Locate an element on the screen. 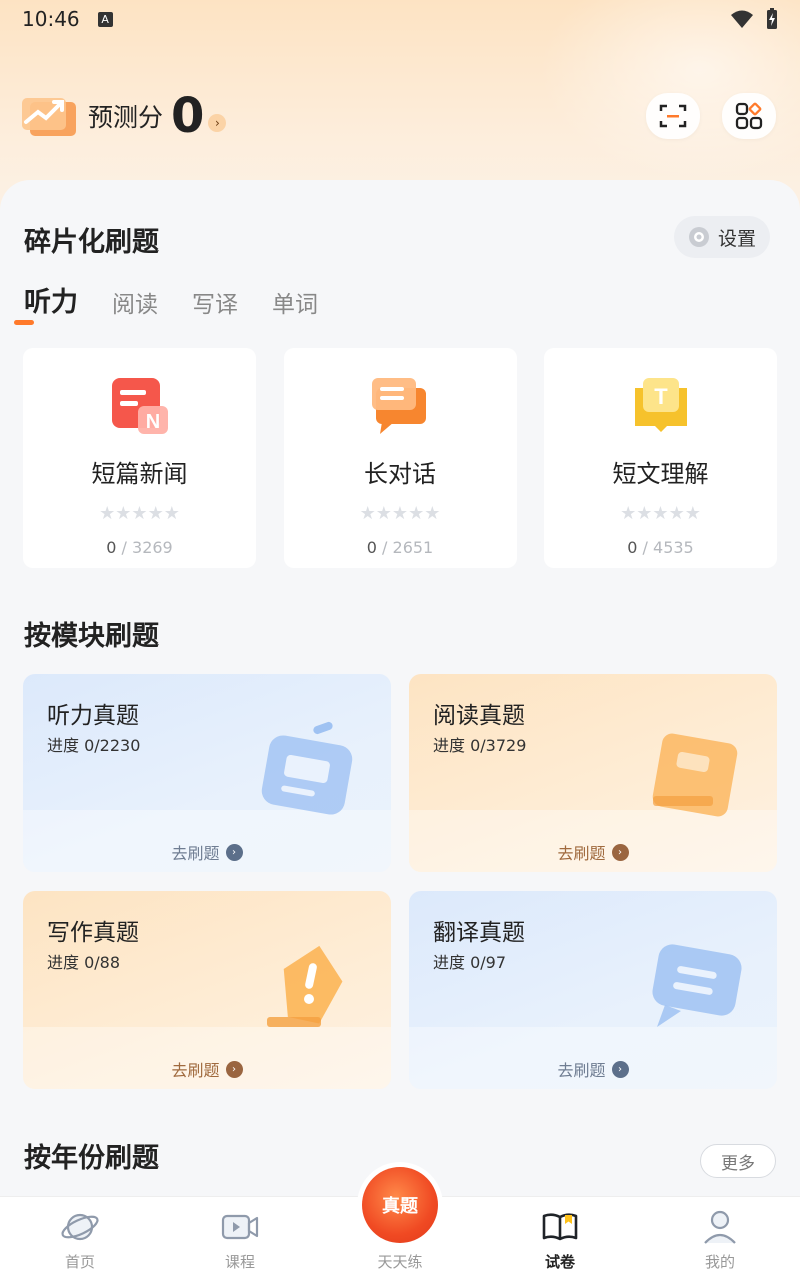 The image size is (800, 1280). more-button: 更多 is located at coordinates (738, 1161).